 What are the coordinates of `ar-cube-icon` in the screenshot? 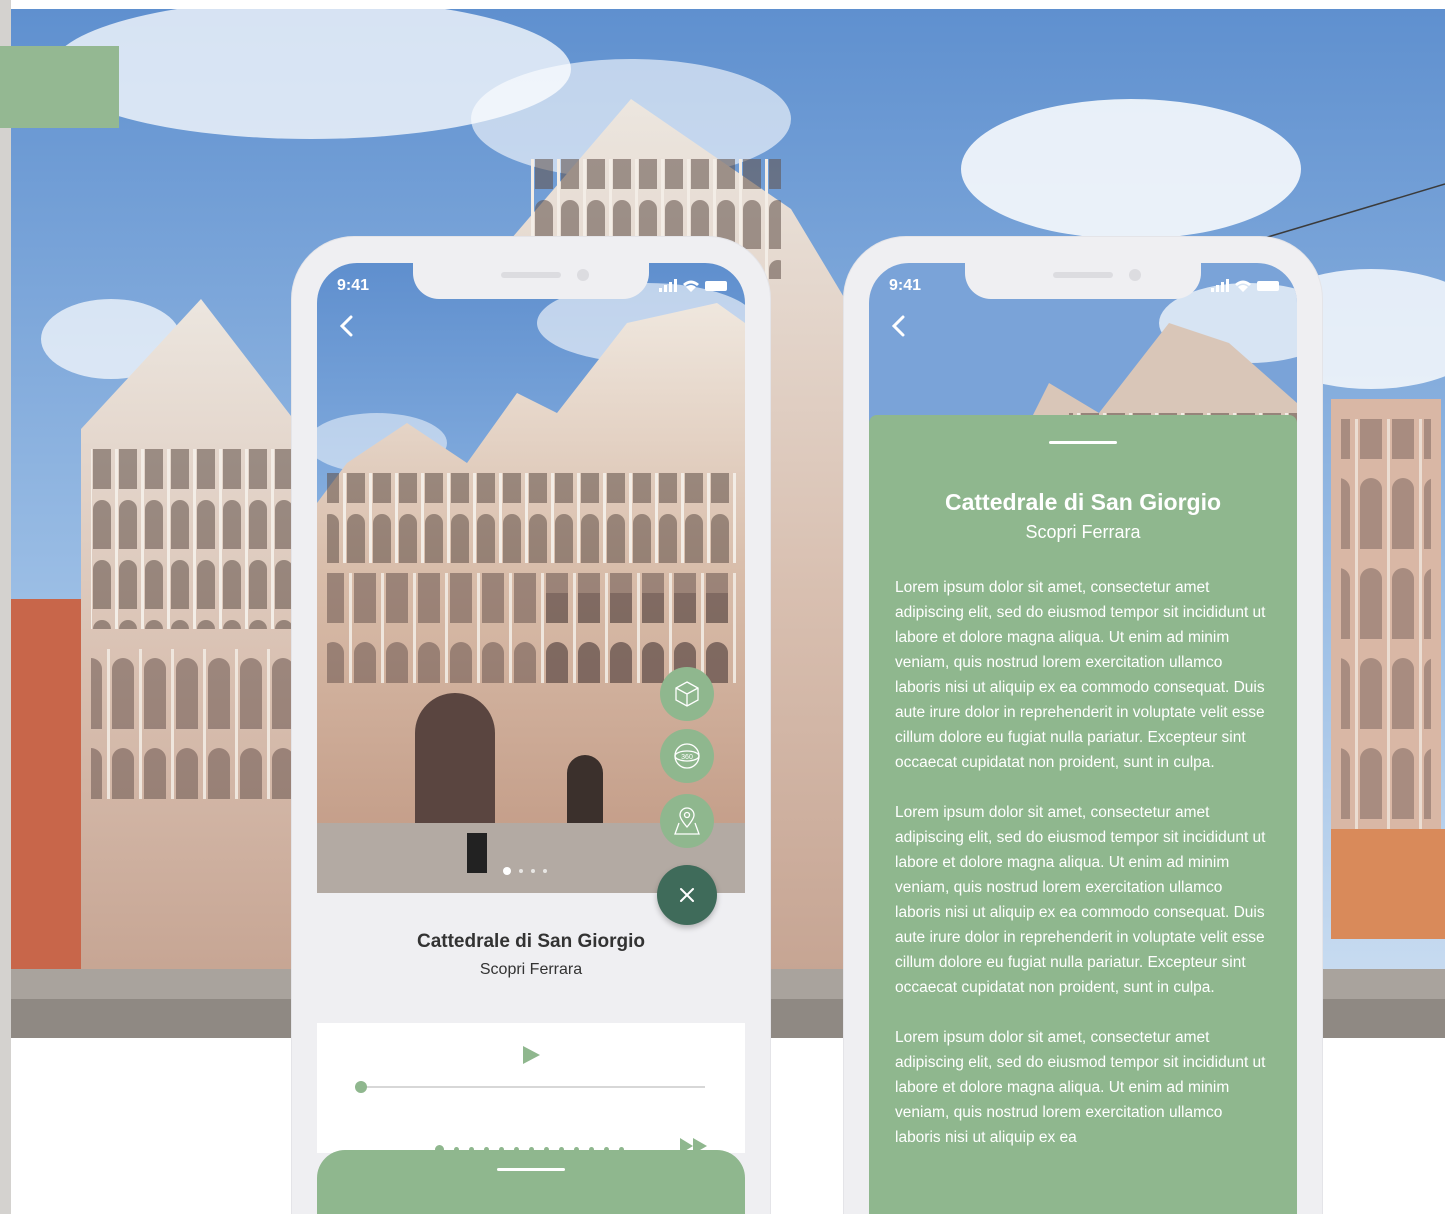 It's located at (687, 694).